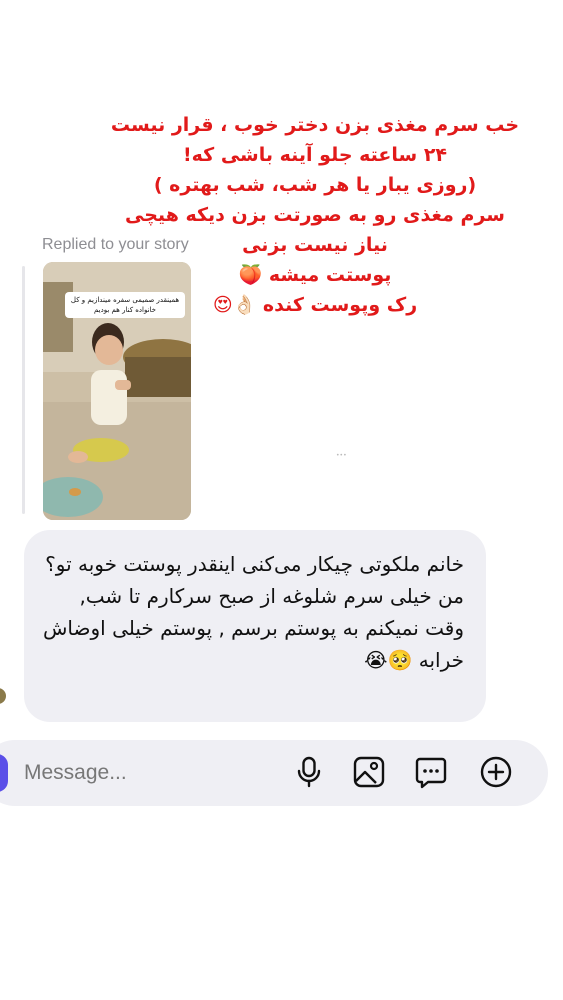 Image resolution: width=563 pixels, height=1000 pixels. I want to click on image-icon, so click(369, 772).